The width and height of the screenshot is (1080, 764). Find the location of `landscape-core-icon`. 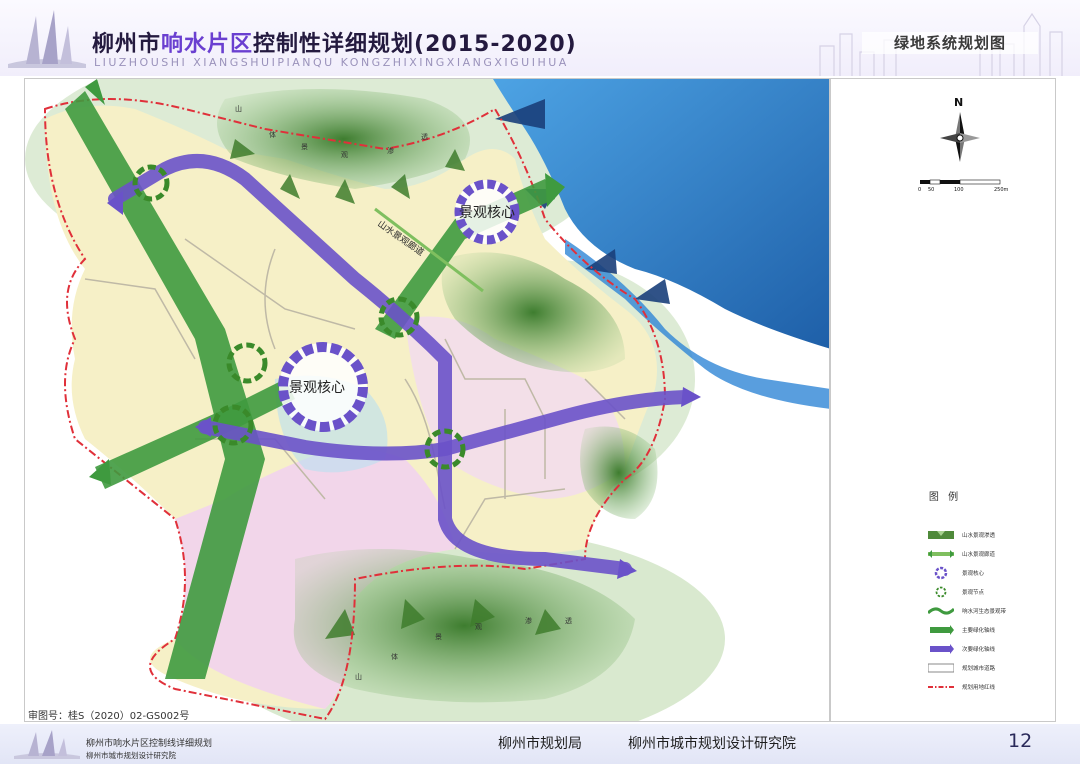

landscape-core-icon is located at coordinates (941, 573).